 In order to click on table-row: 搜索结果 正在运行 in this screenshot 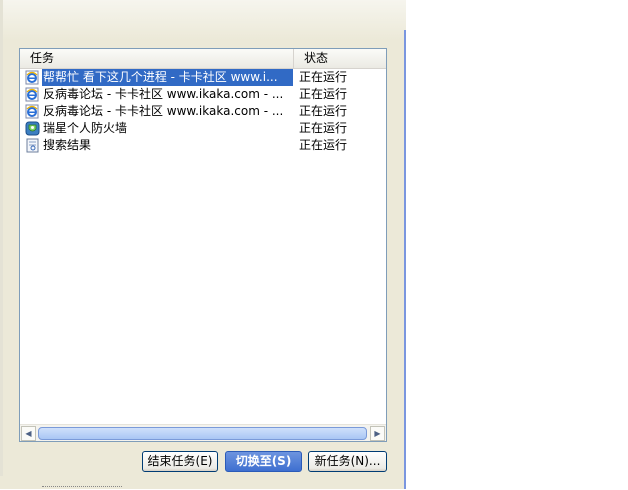, I will do `click(203, 145)`.